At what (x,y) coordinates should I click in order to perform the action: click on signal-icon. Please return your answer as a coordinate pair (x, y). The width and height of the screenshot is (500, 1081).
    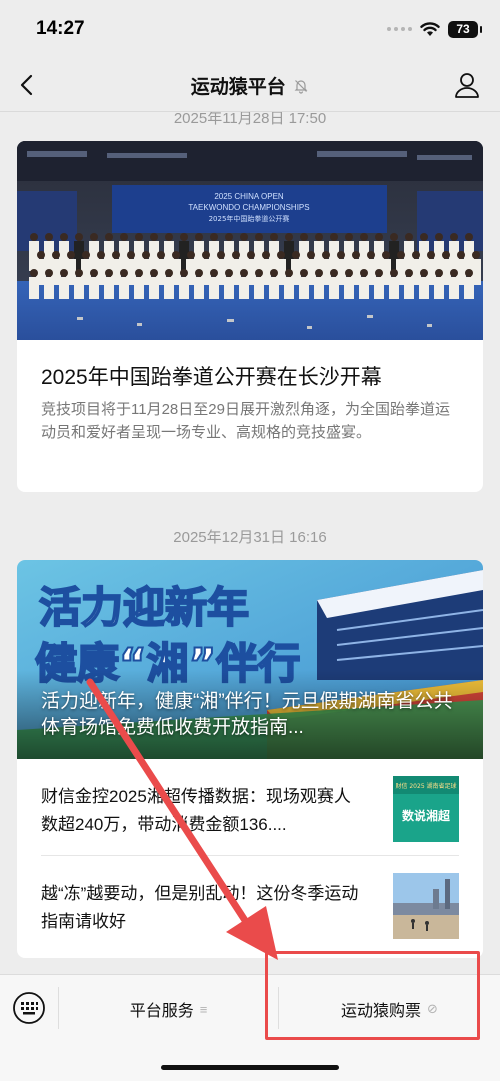
    Looking at the image, I should click on (399, 29).